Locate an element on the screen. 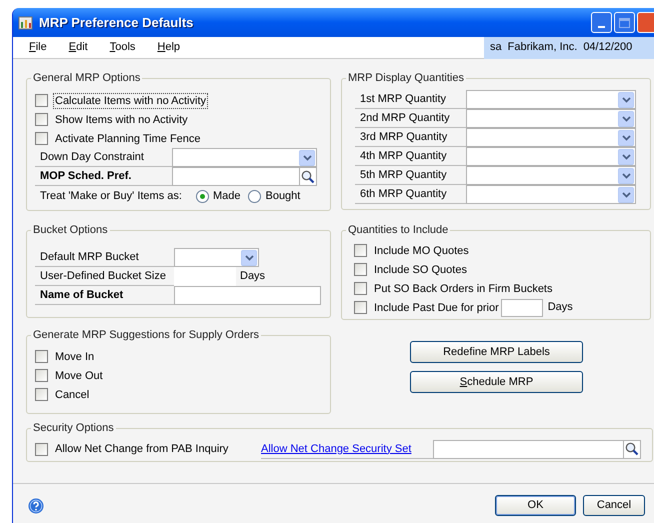 This screenshot has height=523, width=654. close-button is located at coordinates (645, 22).